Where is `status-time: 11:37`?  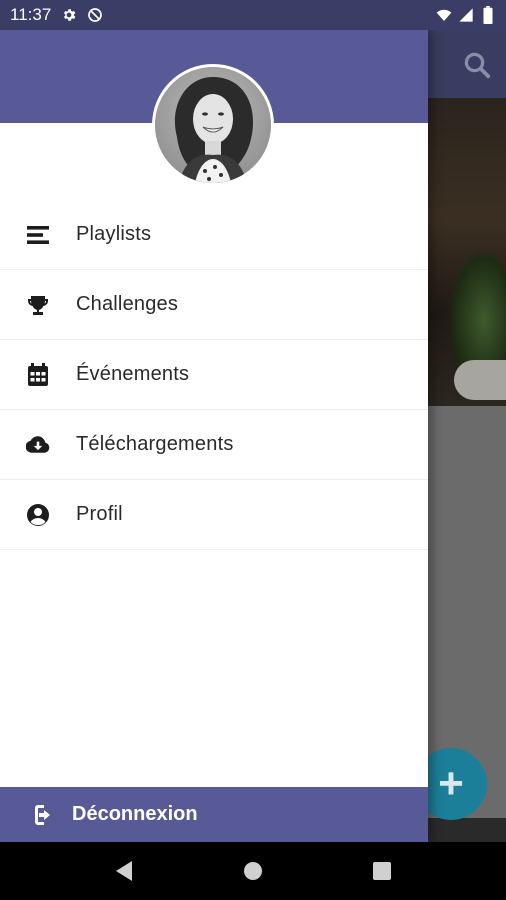 status-time: 11:37 is located at coordinates (31, 14).